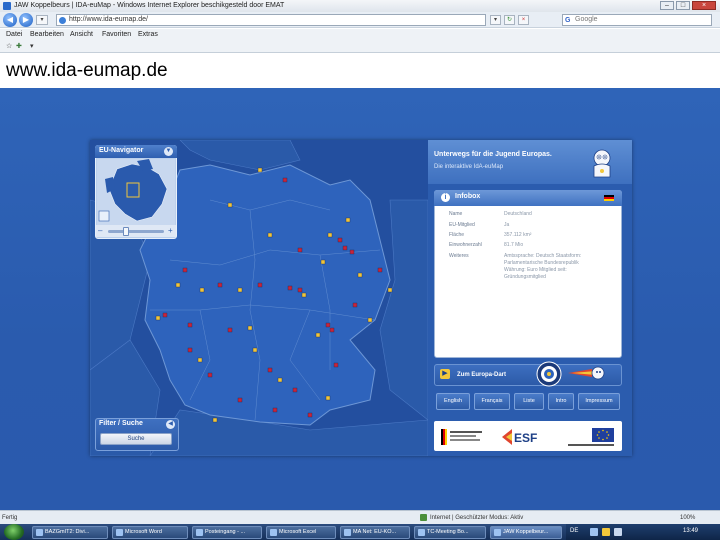  I want to click on zoom-slider-track, so click(136, 231).